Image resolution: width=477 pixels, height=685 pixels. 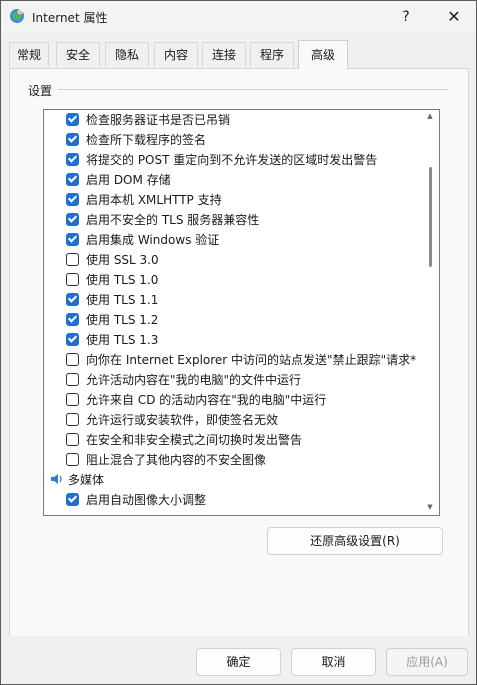 What do you see at coordinates (153, 240) in the screenshot?
I see `list-item-label: 启用集成 Windows 验证` at bounding box center [153, 240].